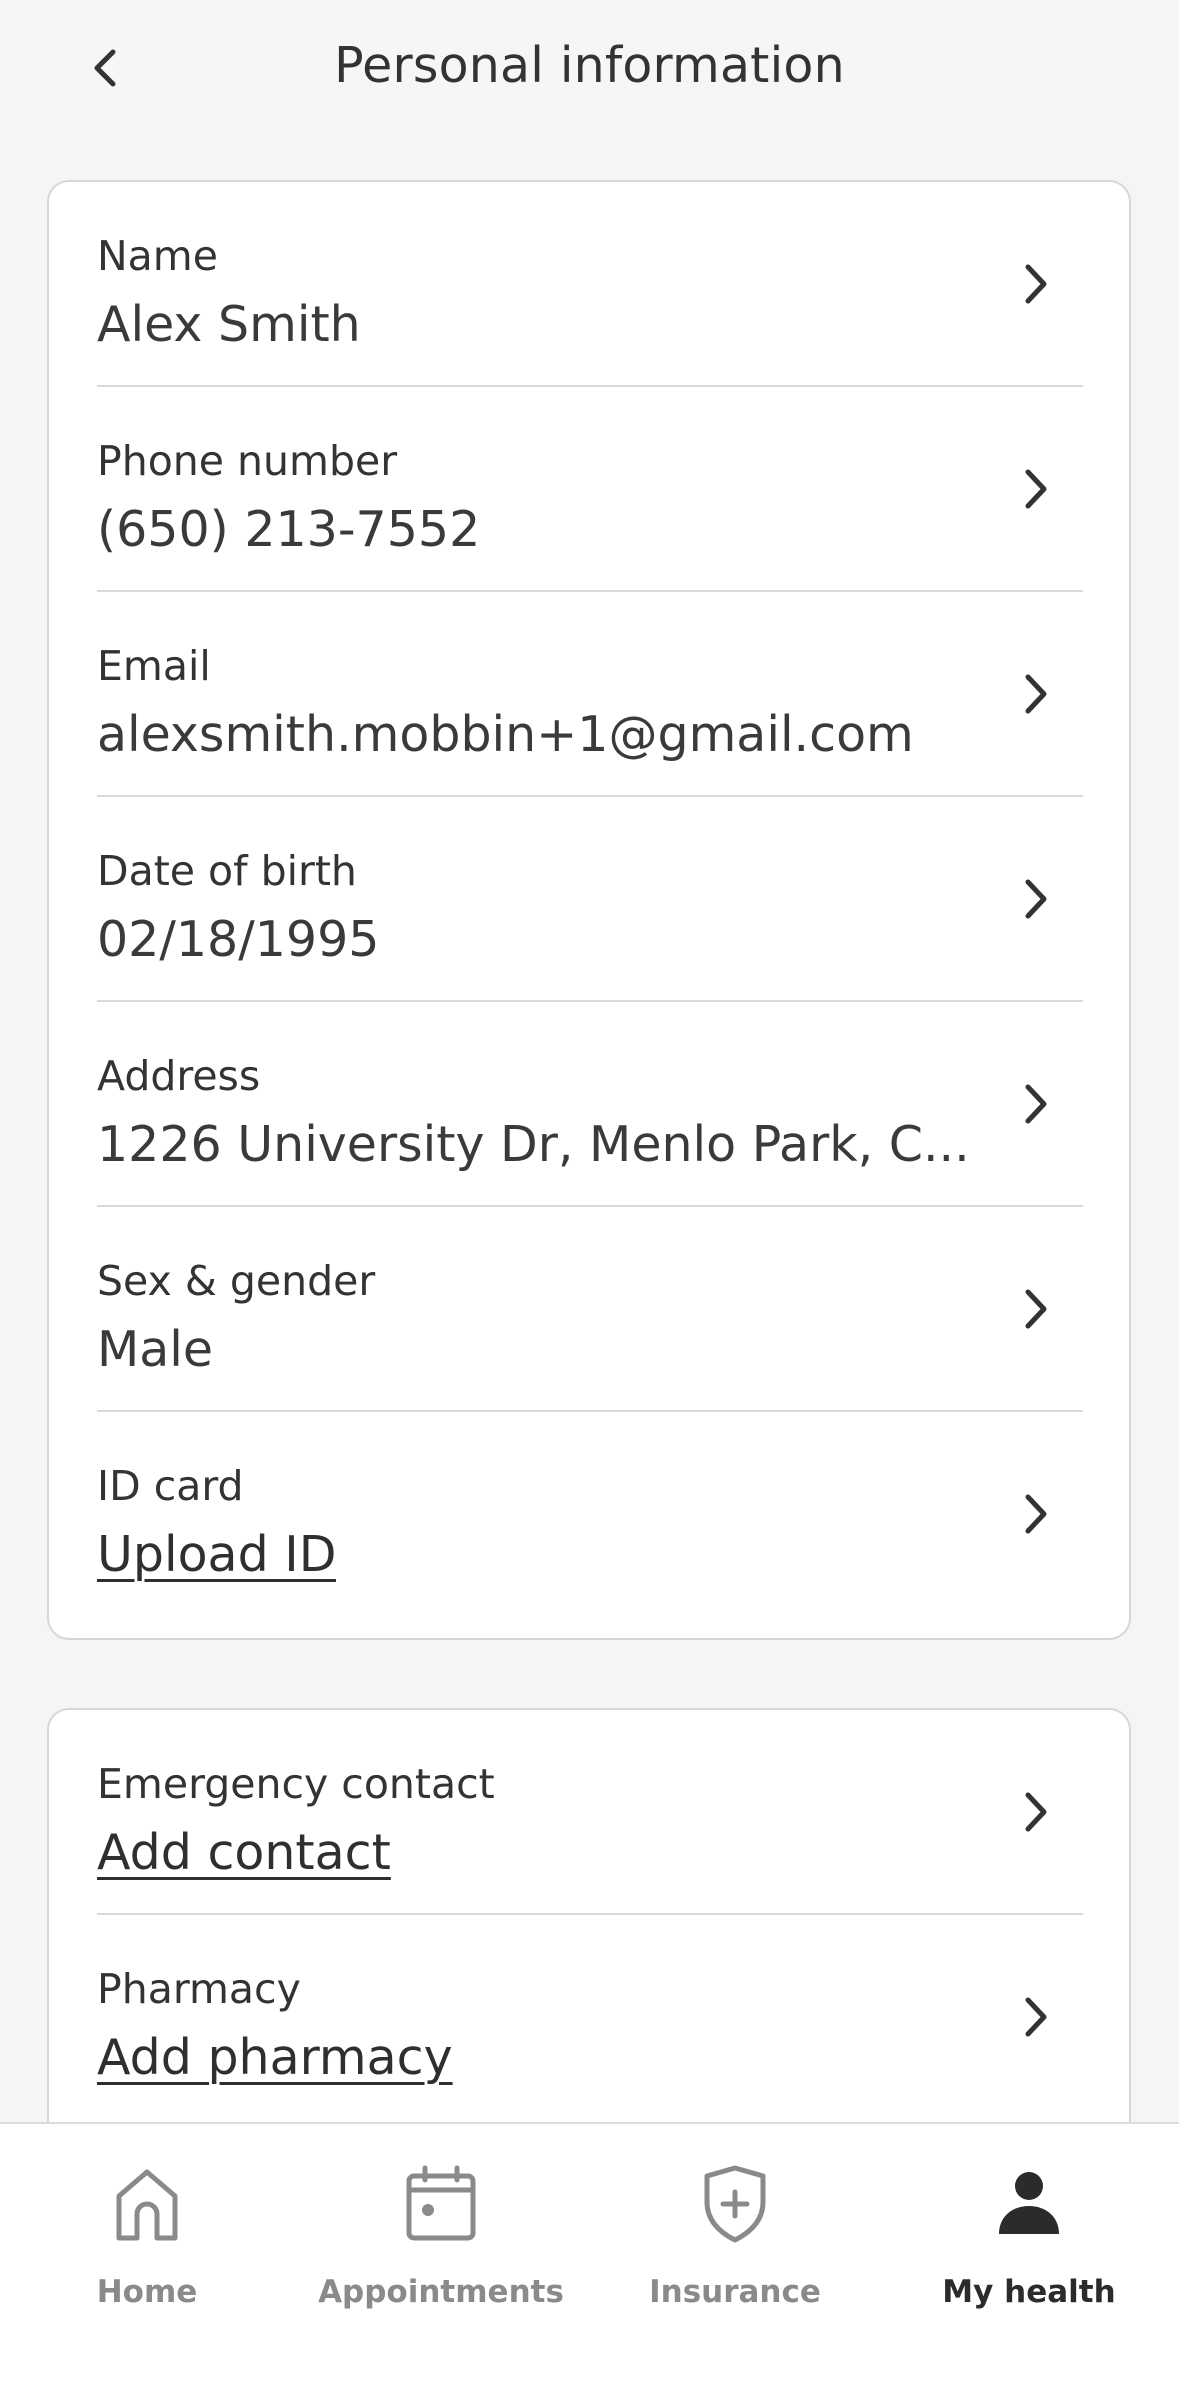  What do you see at coordinates (589, 65) in the screenshot?
I see `page-title: Personal information` at bounding box center [589, 65].